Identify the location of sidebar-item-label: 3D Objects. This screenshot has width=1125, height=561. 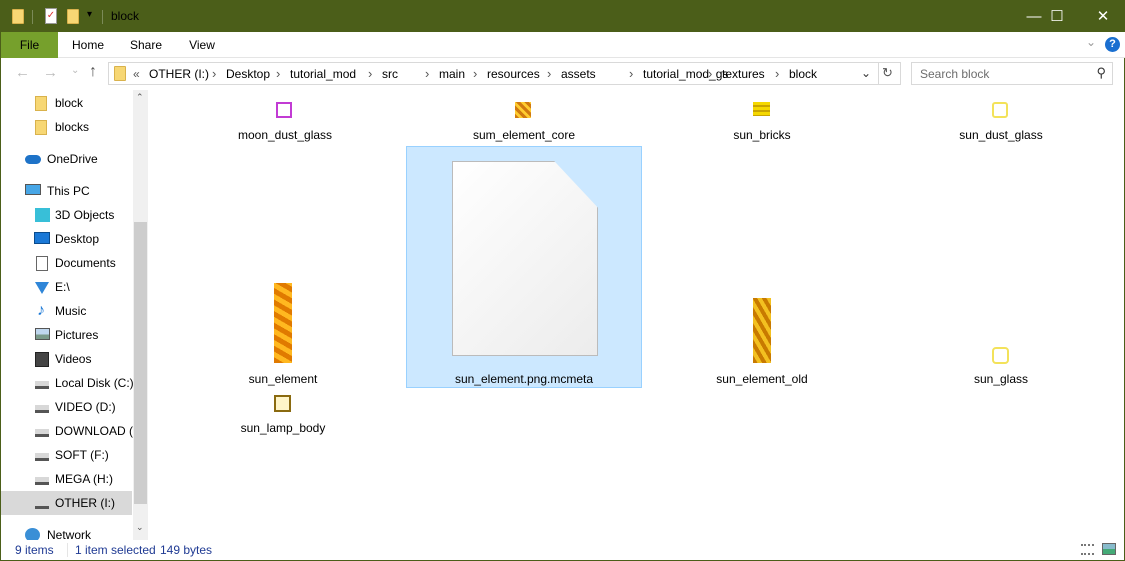
(85, 215).